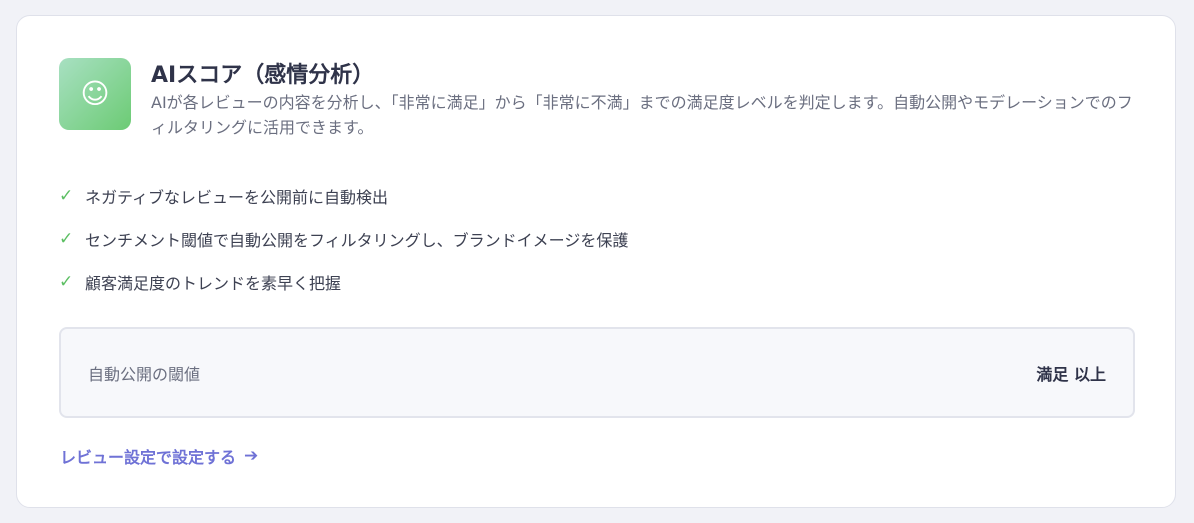 Image resolution: width=1194 pixels, height=523 pixels. I want to click on benefit-text: センチメント閾値で自動公開をフィルタリングし、ブランドイメージを保護, so click(357, 240).